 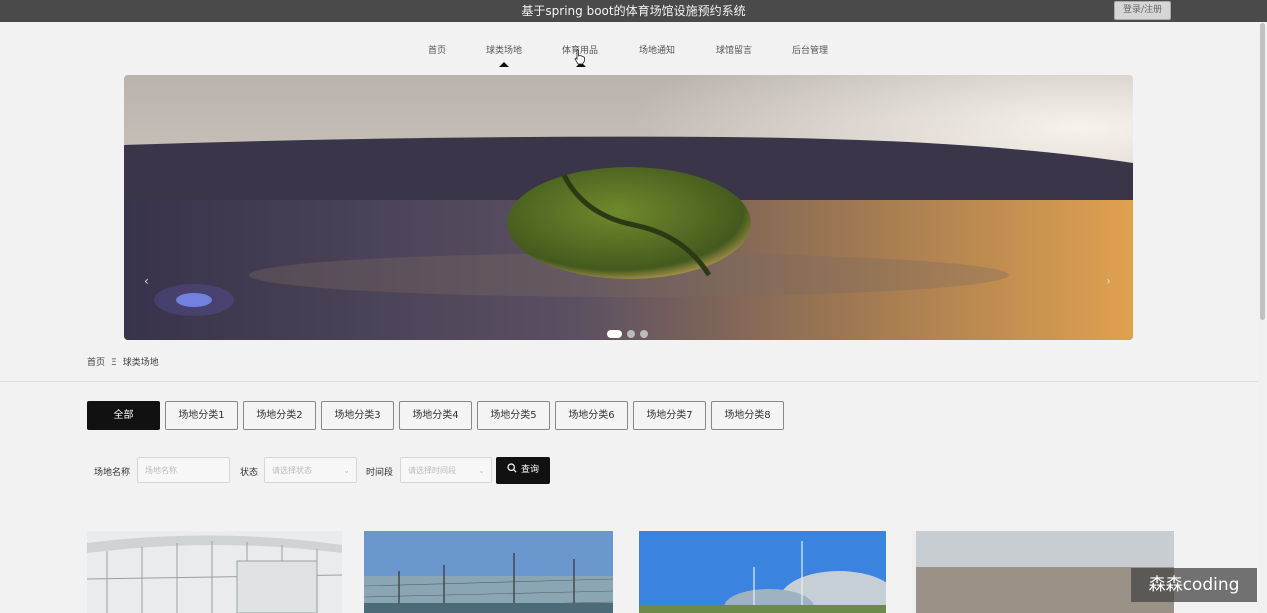 I want to click on nav-item-home: 首页, so click(x=437, y=49).